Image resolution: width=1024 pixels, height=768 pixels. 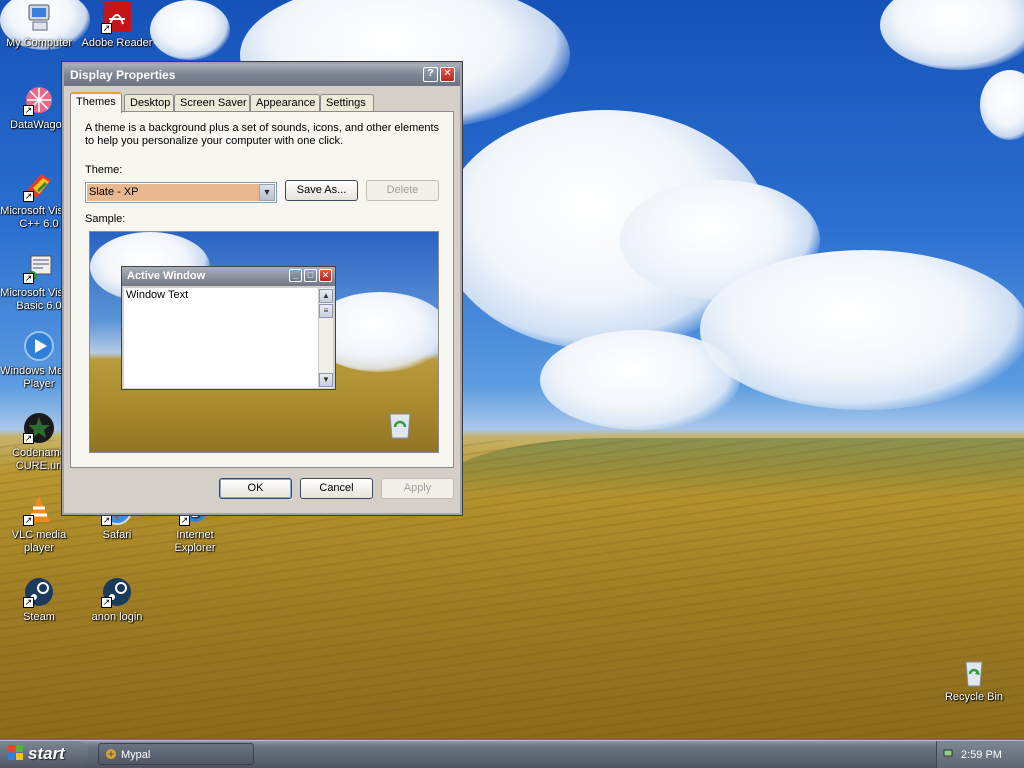 What do you see at coordinates (212, 103) in the screenshot?
I see `tab-screen-saver: Screen Saver` at bounding box center [212, 103].